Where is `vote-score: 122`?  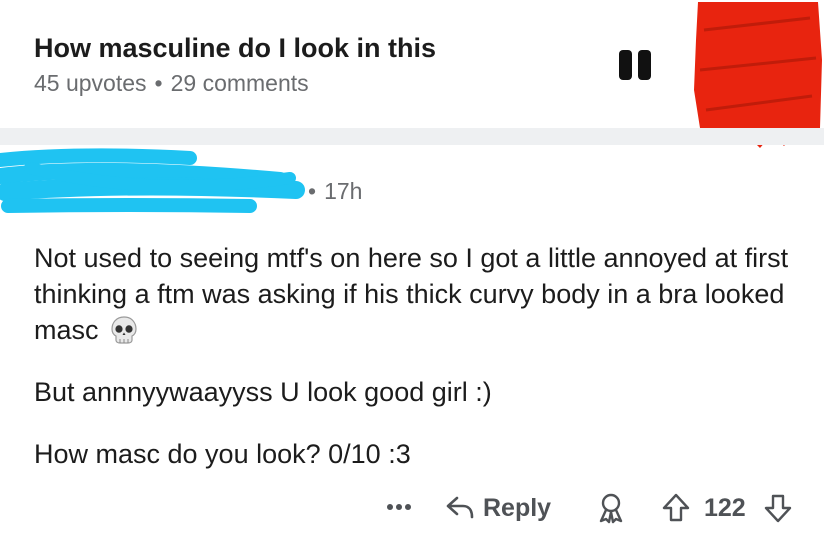 vote-score: 122 is located at coordinates (725, 508).